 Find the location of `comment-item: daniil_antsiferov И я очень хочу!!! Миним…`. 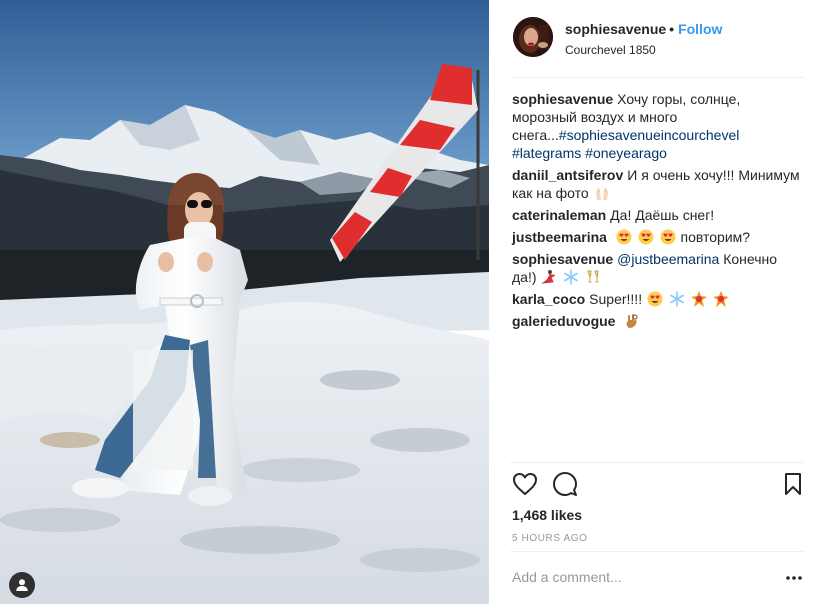

comment-item: daniil_antsiferov И я очень хочу!!! Миним… is located at coordinates (657, 184).